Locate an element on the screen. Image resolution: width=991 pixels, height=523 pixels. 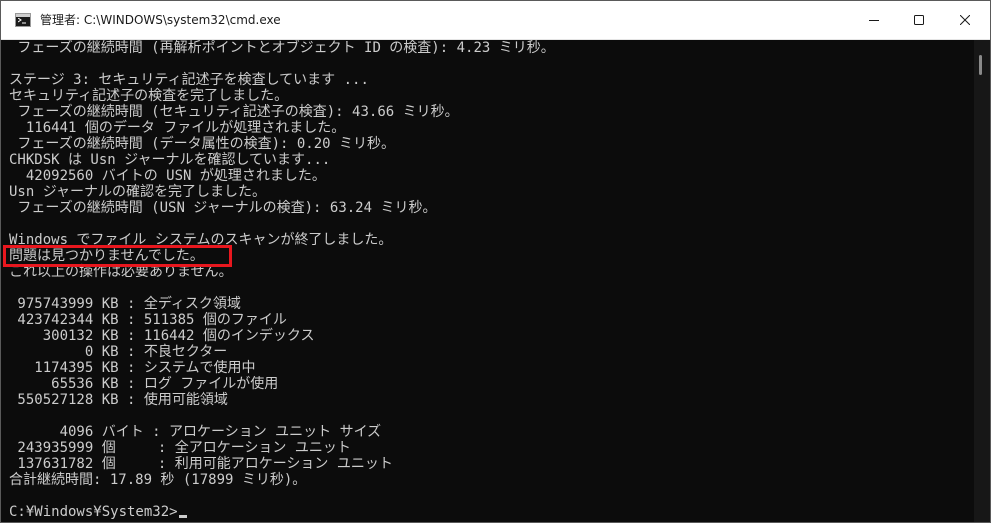
scrollbar-thumb is located at coordinates (980, 65).